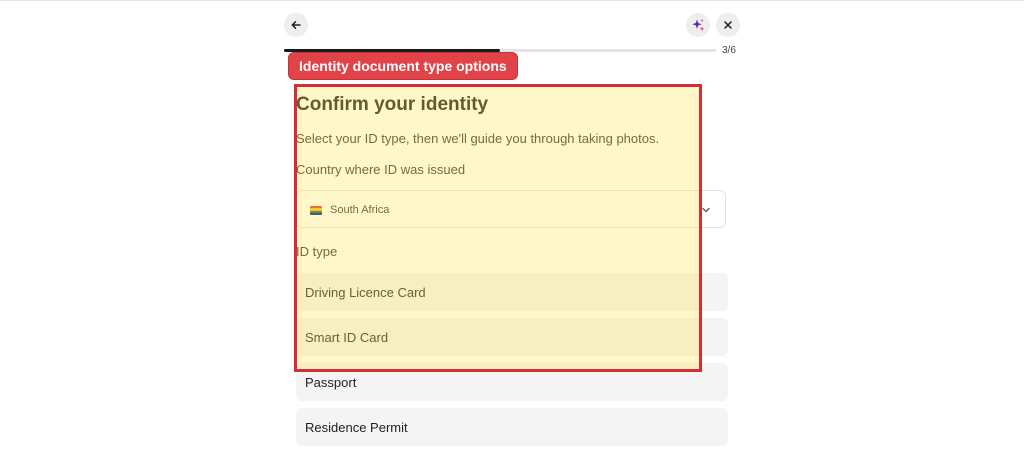  I want to click on id-option-passport: Passport, so click(512, 382).